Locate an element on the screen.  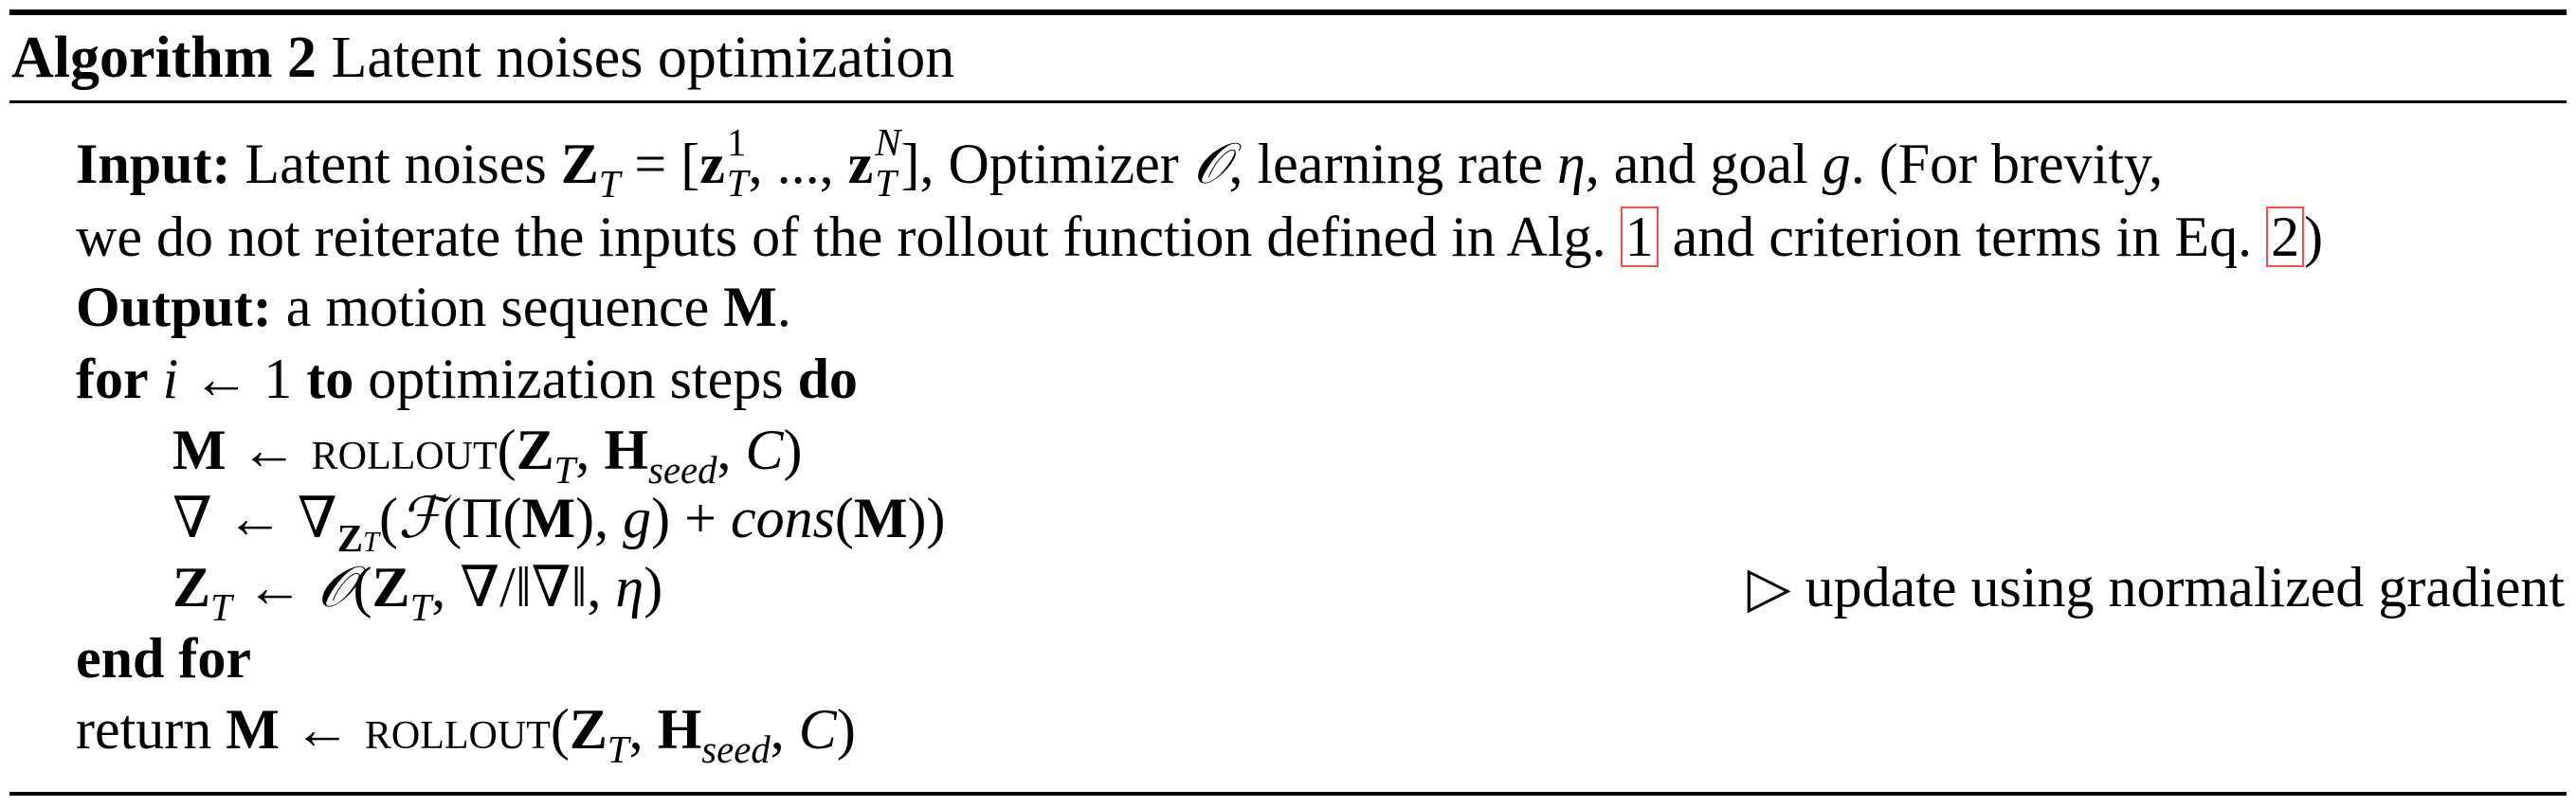
do-keyword: do is located at coordinates (827, 379).